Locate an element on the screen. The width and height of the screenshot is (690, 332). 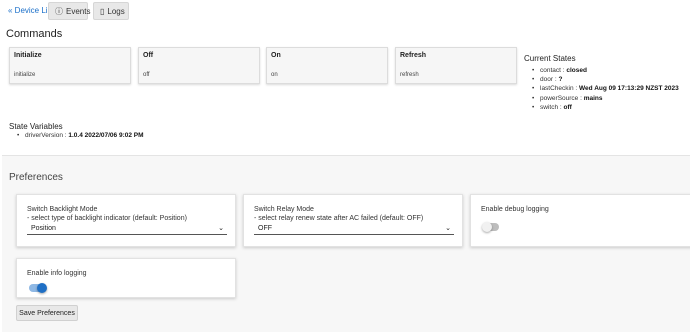
command-value: initialize is located at coordinates (25, 75).